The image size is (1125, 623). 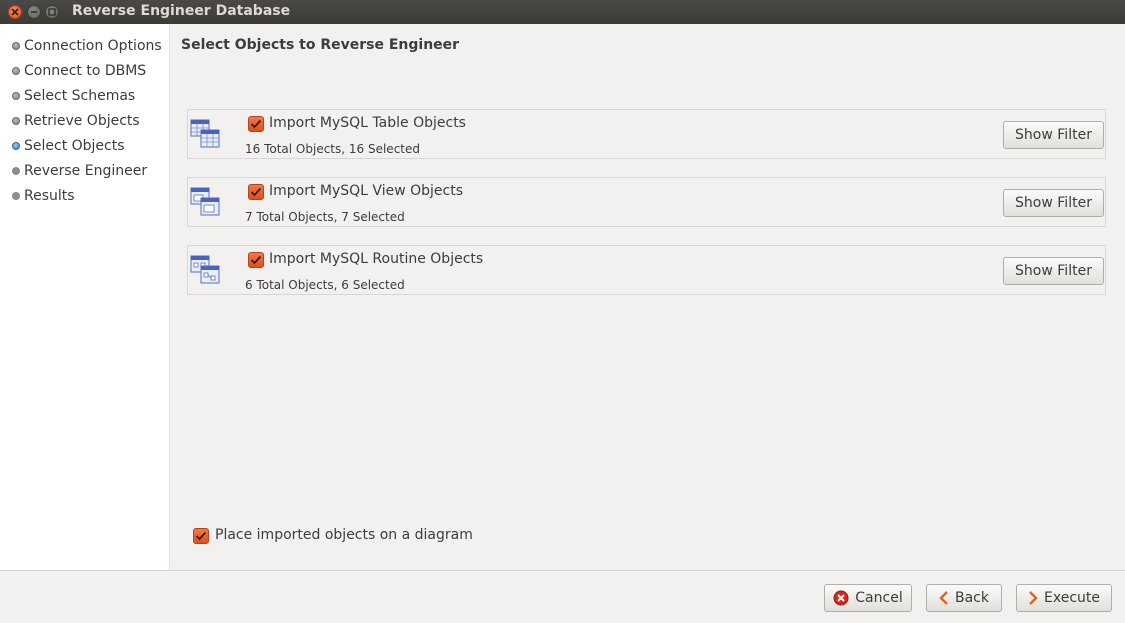 I want to click on step-label: Retrieve Objects, so click(x=82, y=121).